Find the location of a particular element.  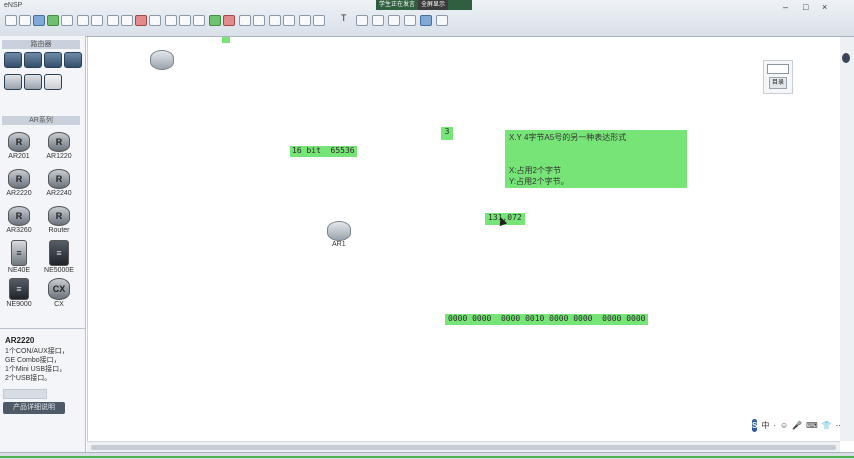

device-router: R Router is located at coordinates (59, 220).